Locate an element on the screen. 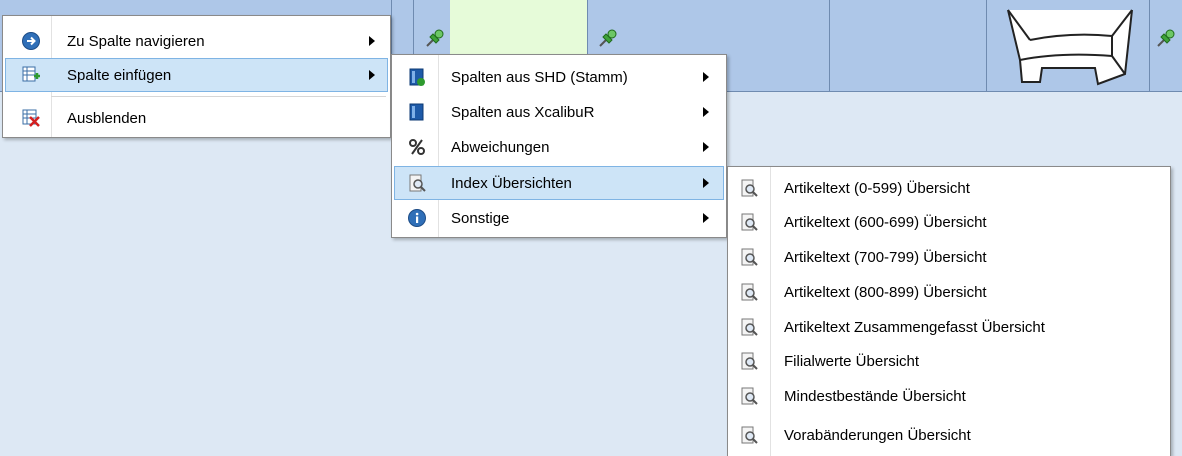 This screenshot has height=456, width=1182. insert-column-icon is located at coordinates (31, 75).